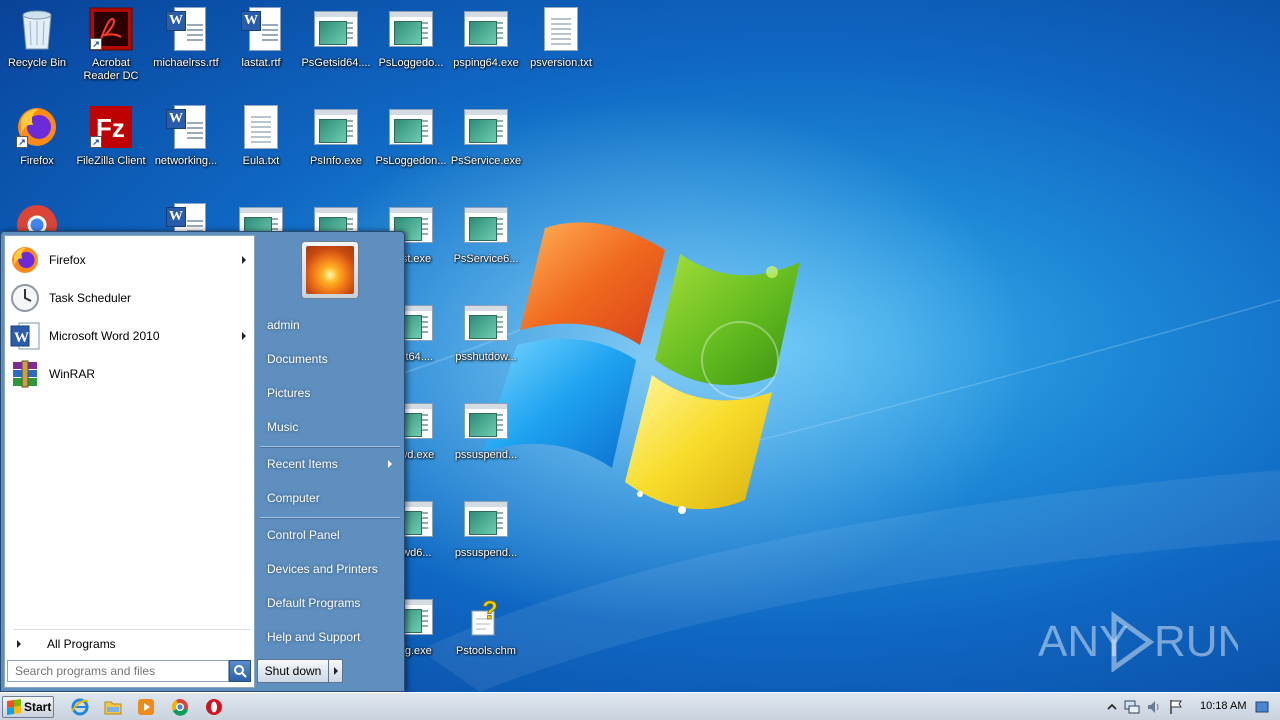 The image size is (1280, 720). I want to click on internet-explorer-icon, so click(80, 707).